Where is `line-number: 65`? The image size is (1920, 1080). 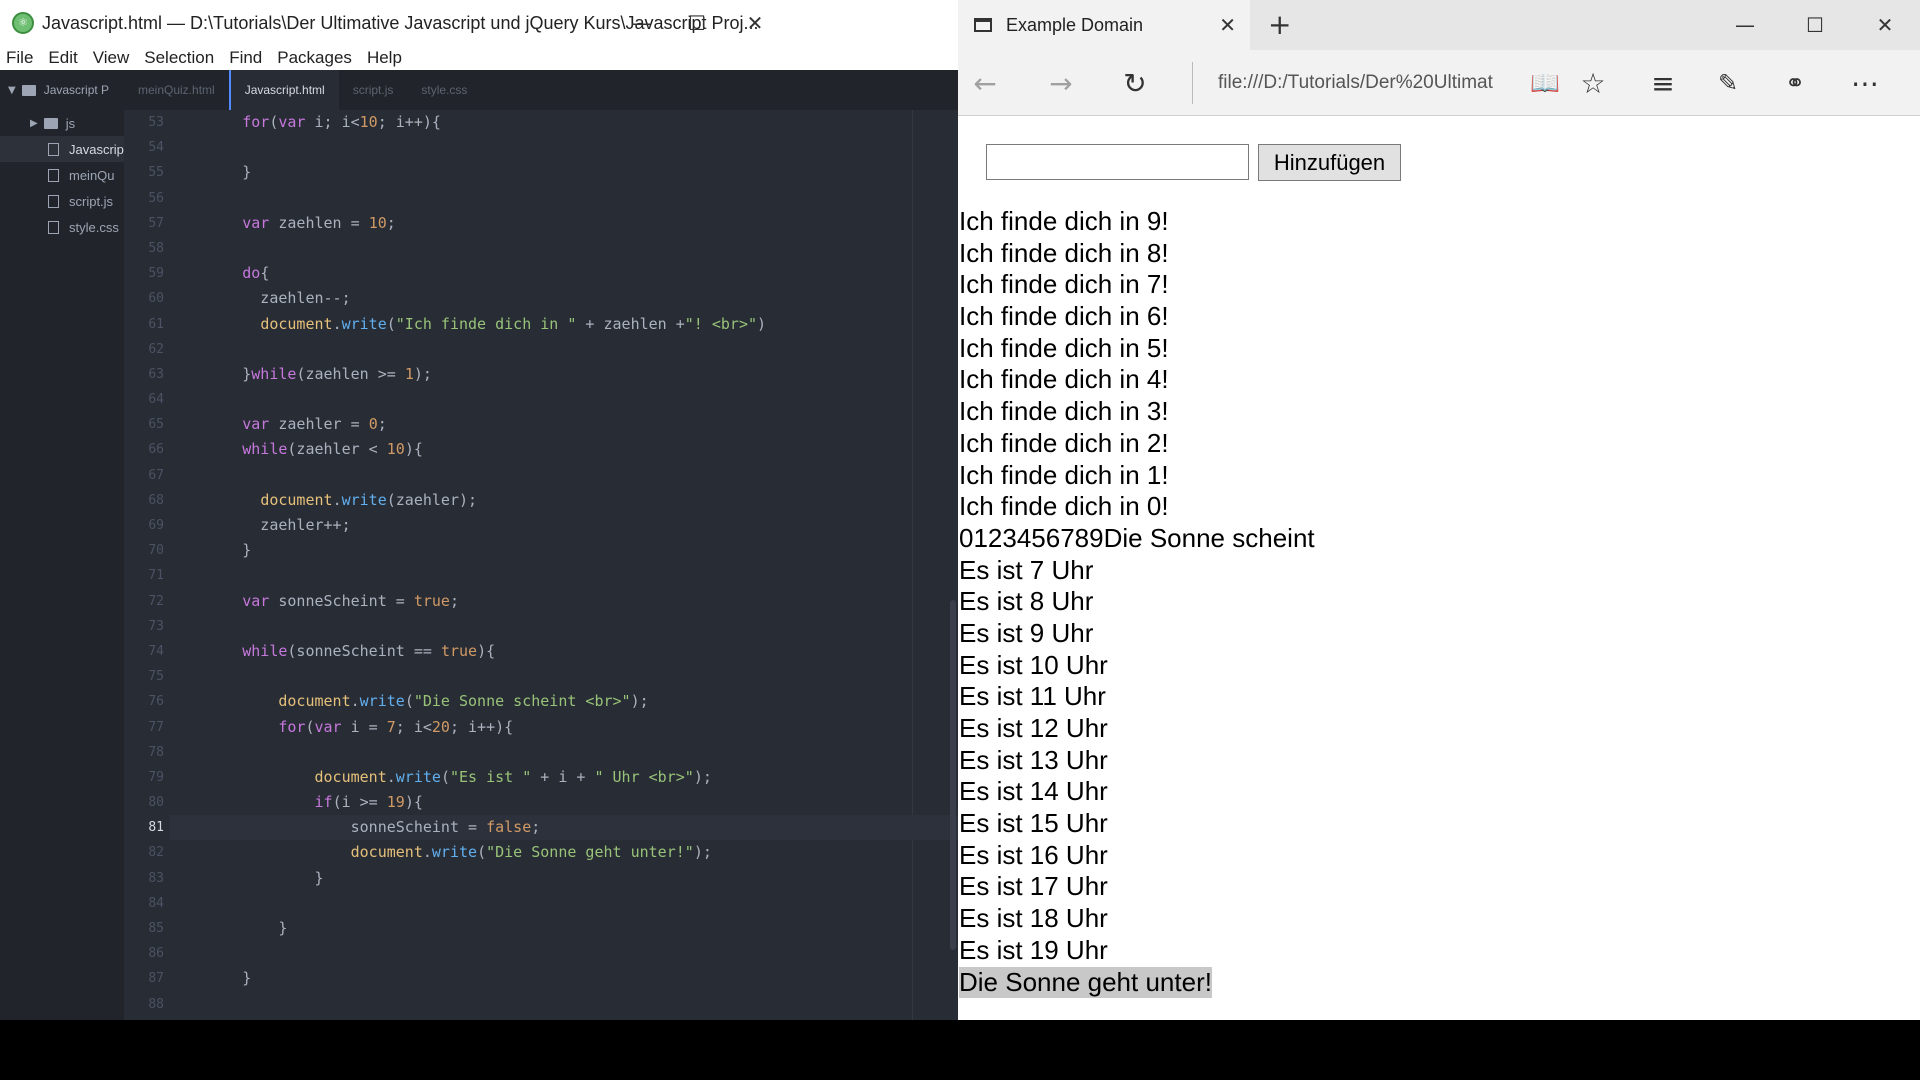 line-number: 65 is located at coordinates (156, 425).